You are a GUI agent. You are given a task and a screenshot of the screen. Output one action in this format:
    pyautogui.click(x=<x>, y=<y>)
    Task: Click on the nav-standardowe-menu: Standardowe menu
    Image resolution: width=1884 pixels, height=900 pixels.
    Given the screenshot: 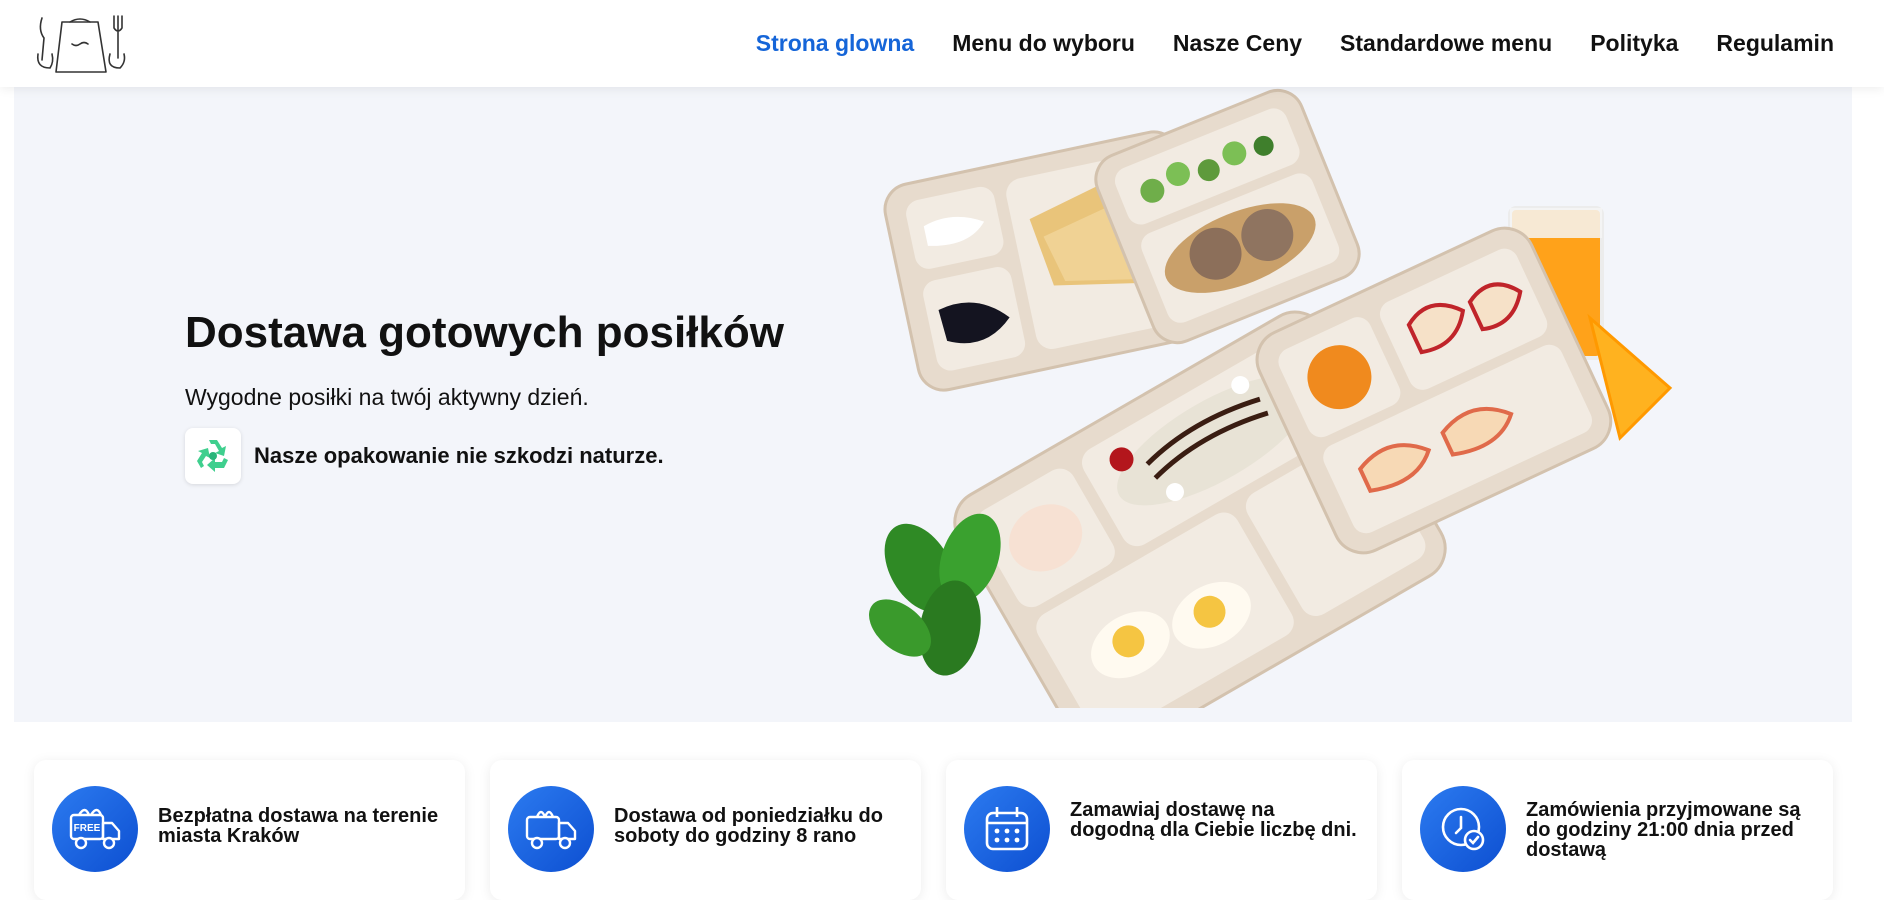 What is the action you would take?
    pyautogui.click(x=1446, y=43)
    